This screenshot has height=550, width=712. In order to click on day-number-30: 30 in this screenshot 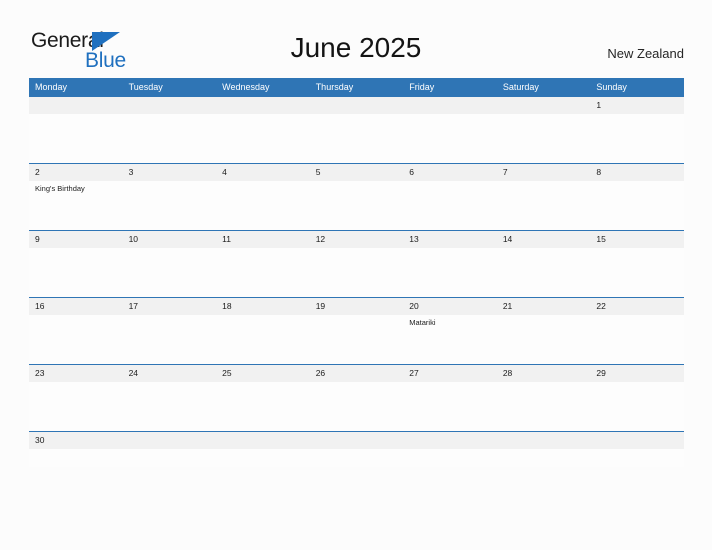, I will do `click(76, 440)`.